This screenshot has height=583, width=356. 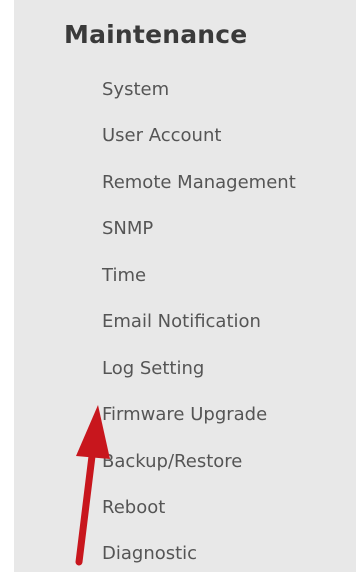 What do you see at coordinates (161, 136) in the screenshot?
I see `menu-item-user-account: User Account` at bounding box center [161, 136].